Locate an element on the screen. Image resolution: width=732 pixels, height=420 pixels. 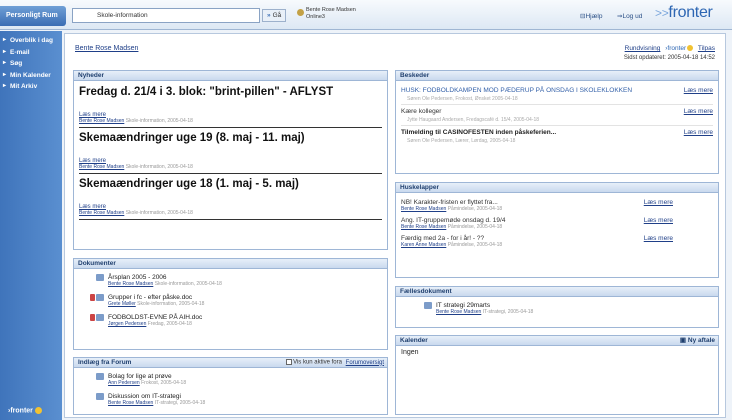
message-title: Kære kolleger is located at coordinates (557, 111).